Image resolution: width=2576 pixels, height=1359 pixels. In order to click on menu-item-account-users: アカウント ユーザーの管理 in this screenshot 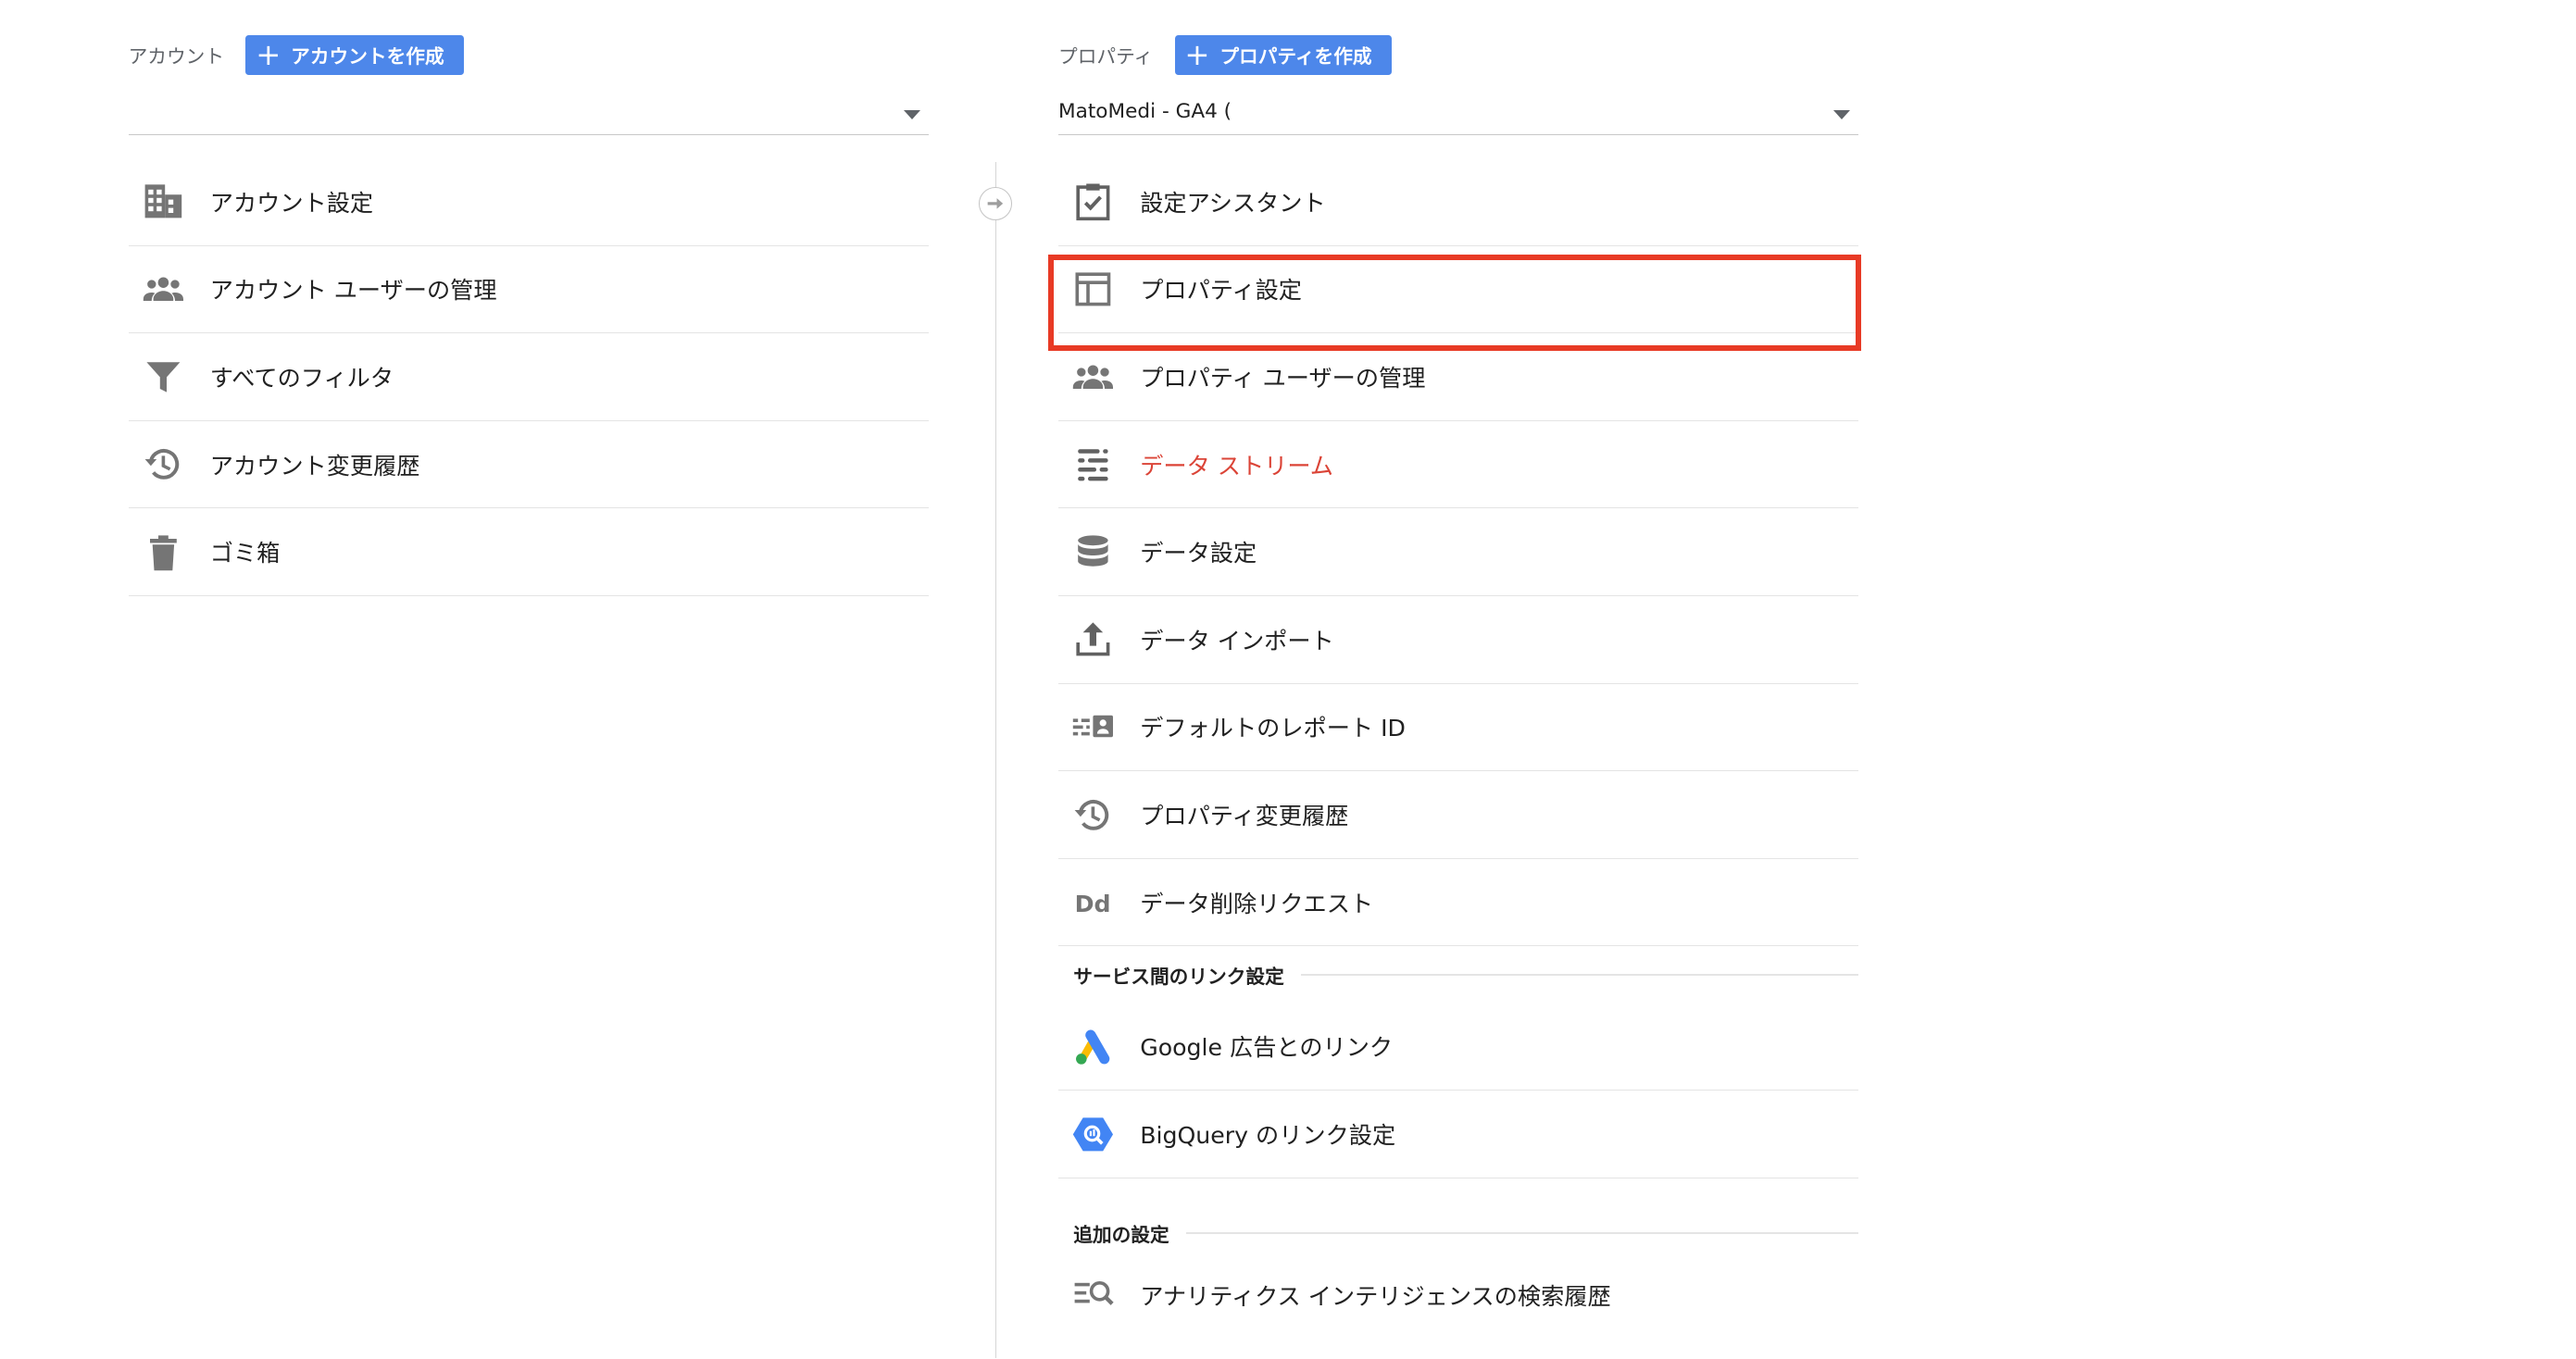, I will do `click(528, 290)`.